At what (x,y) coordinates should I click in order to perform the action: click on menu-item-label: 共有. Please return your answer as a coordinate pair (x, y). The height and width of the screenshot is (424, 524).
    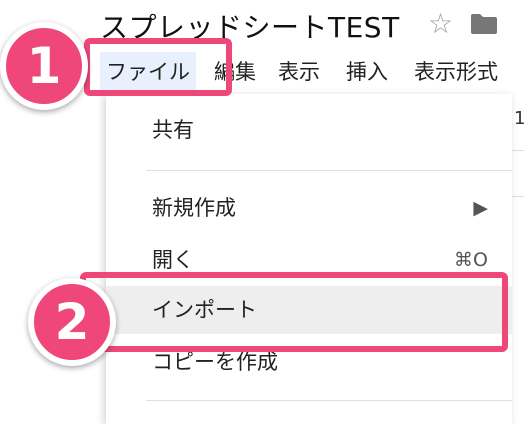
    Looking at the image, I should click on (173, 130).